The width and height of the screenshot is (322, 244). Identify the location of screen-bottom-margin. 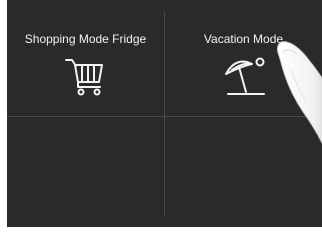
(161, 235).